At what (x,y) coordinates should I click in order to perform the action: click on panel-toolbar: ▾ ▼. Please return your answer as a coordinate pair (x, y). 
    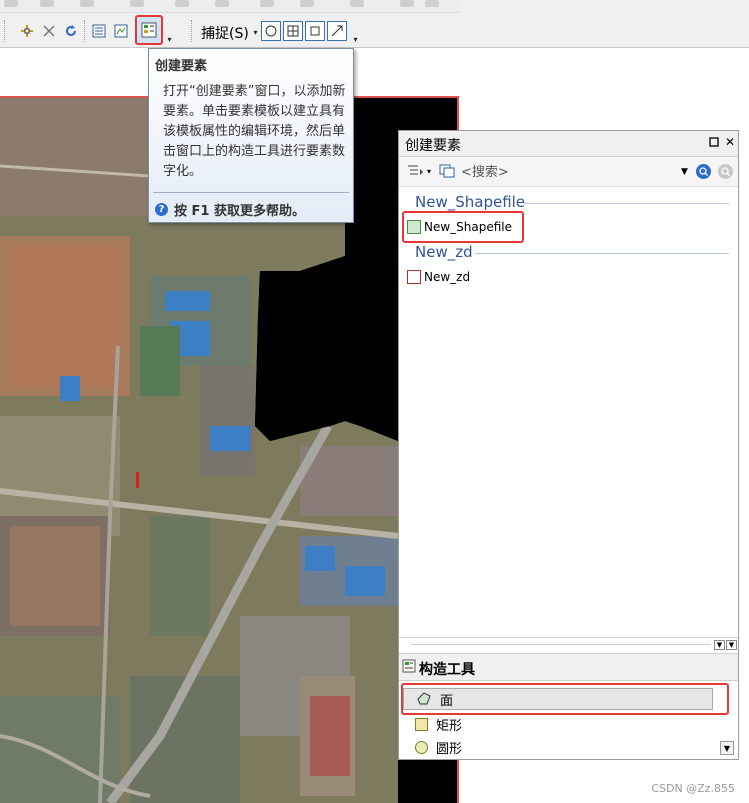
    Looking at the image, I should click on (568, 172).